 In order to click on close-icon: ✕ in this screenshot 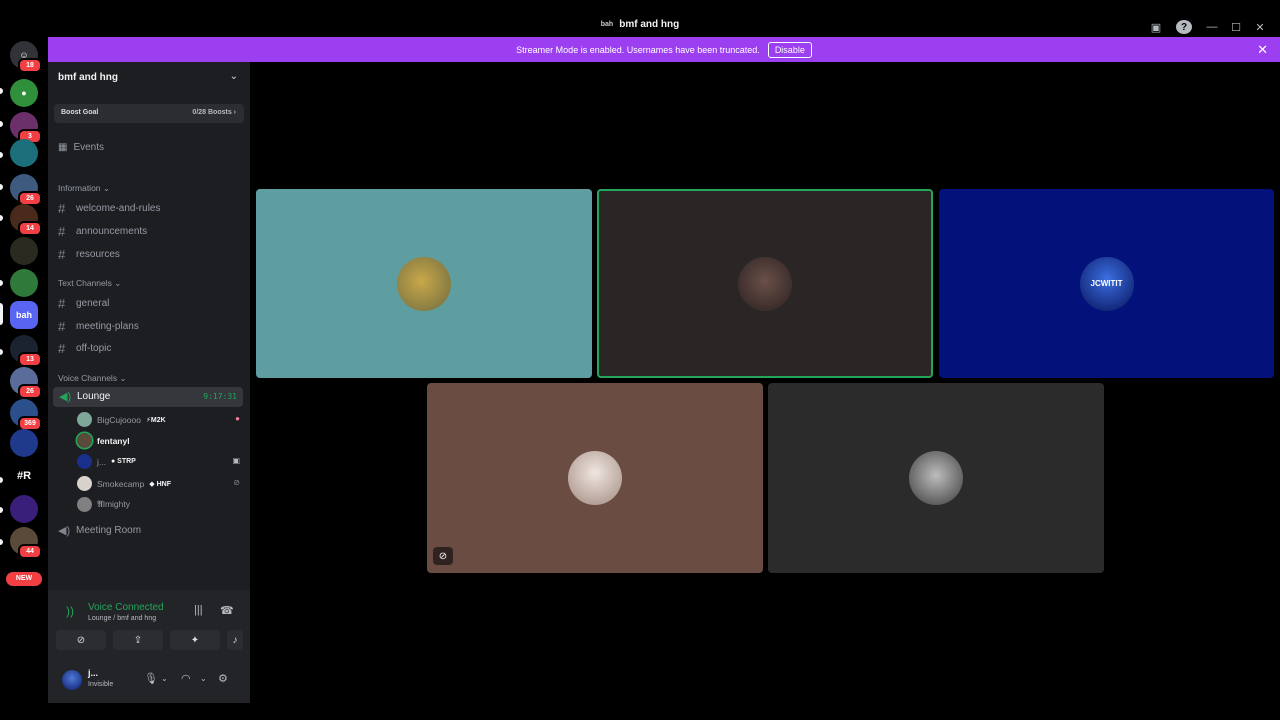, I will do `click(1262, 50)`.